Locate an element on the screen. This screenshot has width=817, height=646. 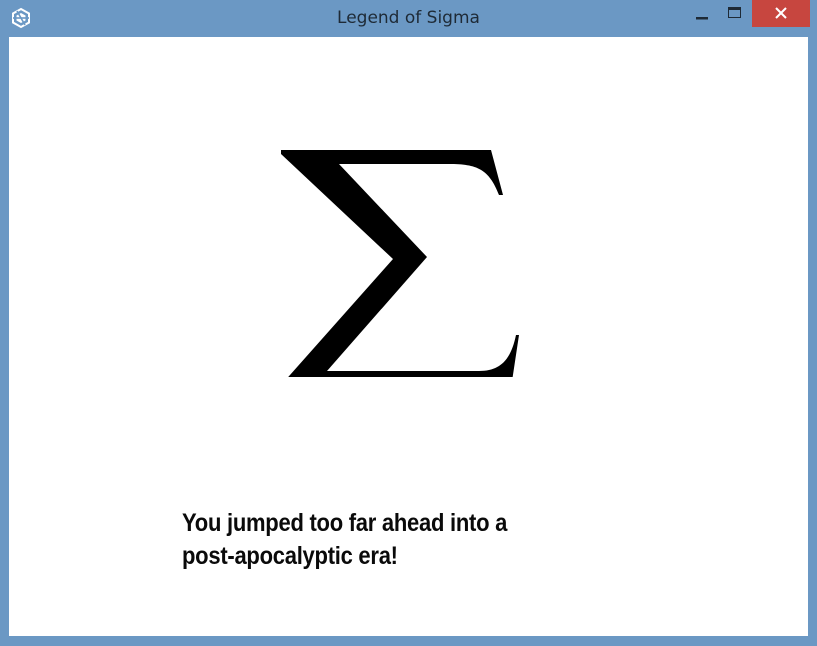
sigma-symbol is located at coordinates (400, 263).